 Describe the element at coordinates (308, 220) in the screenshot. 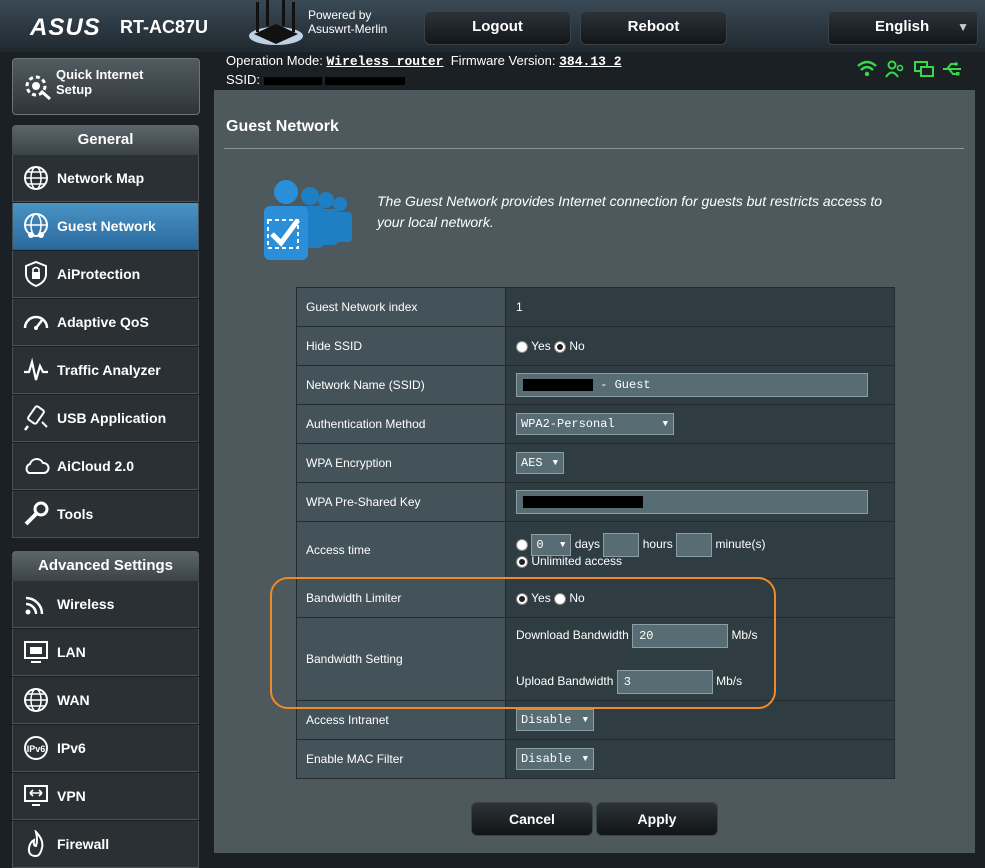

I see `guest-users-icon` at that location.